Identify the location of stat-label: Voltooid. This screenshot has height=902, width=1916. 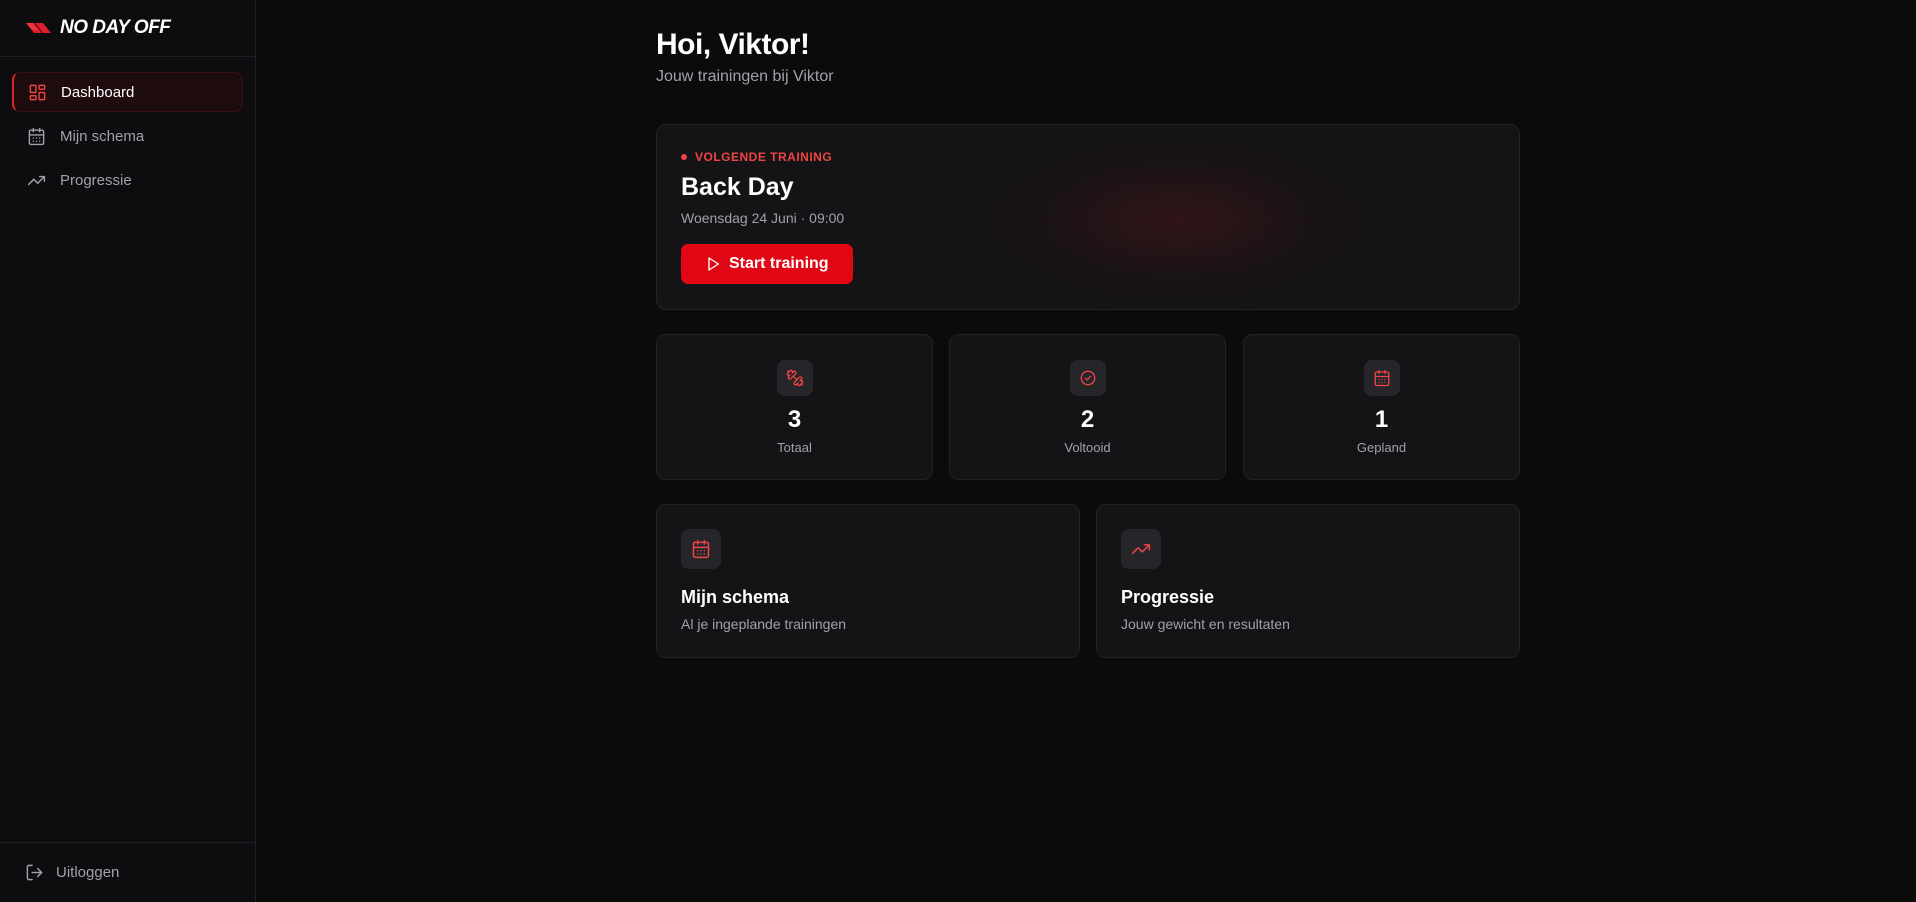
(1087, 447).